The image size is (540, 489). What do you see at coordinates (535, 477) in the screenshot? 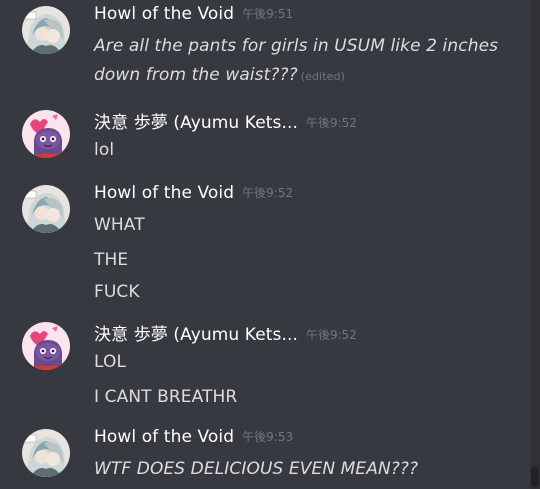
I see `scrollbar-thumb` at bounding box center [535, 477].